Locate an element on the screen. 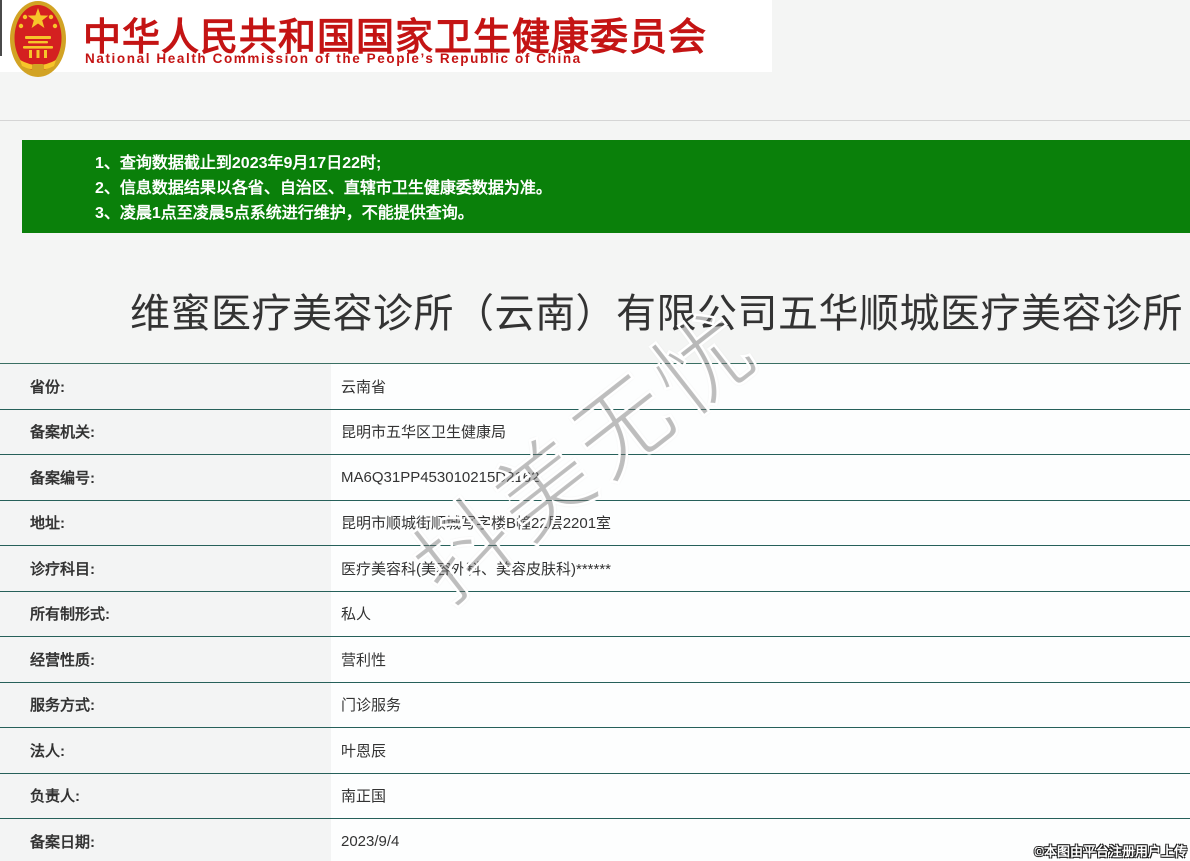 The image size is (1190, 861). table-row: 地址: 昆明市顺城街顺城写字楼B幢22层2201室 is located at coordinates (595, 523).